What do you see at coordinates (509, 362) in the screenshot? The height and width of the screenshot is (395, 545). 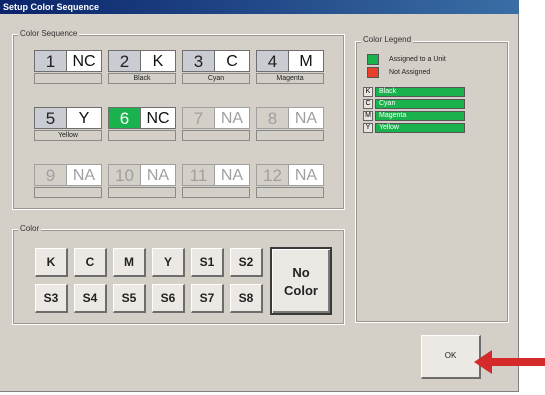 I see `red-arrow-icon` at bounding box center [509, 362].